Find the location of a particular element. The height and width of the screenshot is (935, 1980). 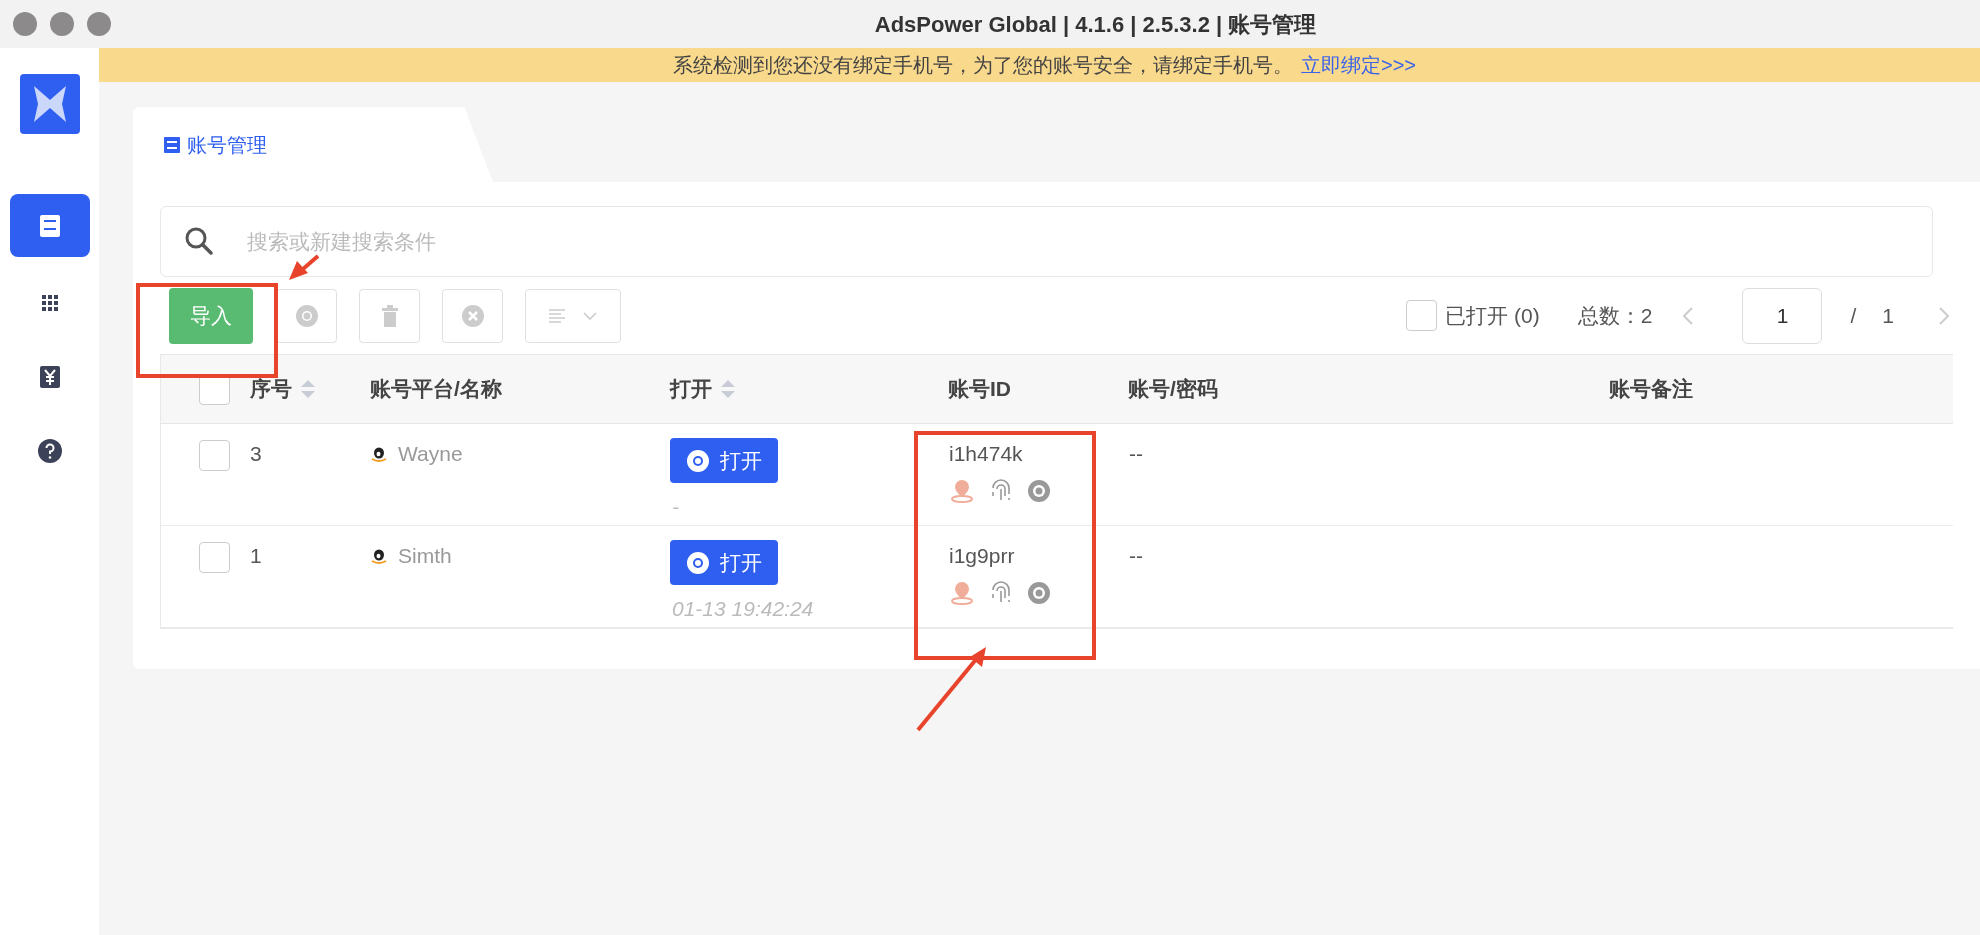

account-name: Simth is located at coordinates (425, 556).